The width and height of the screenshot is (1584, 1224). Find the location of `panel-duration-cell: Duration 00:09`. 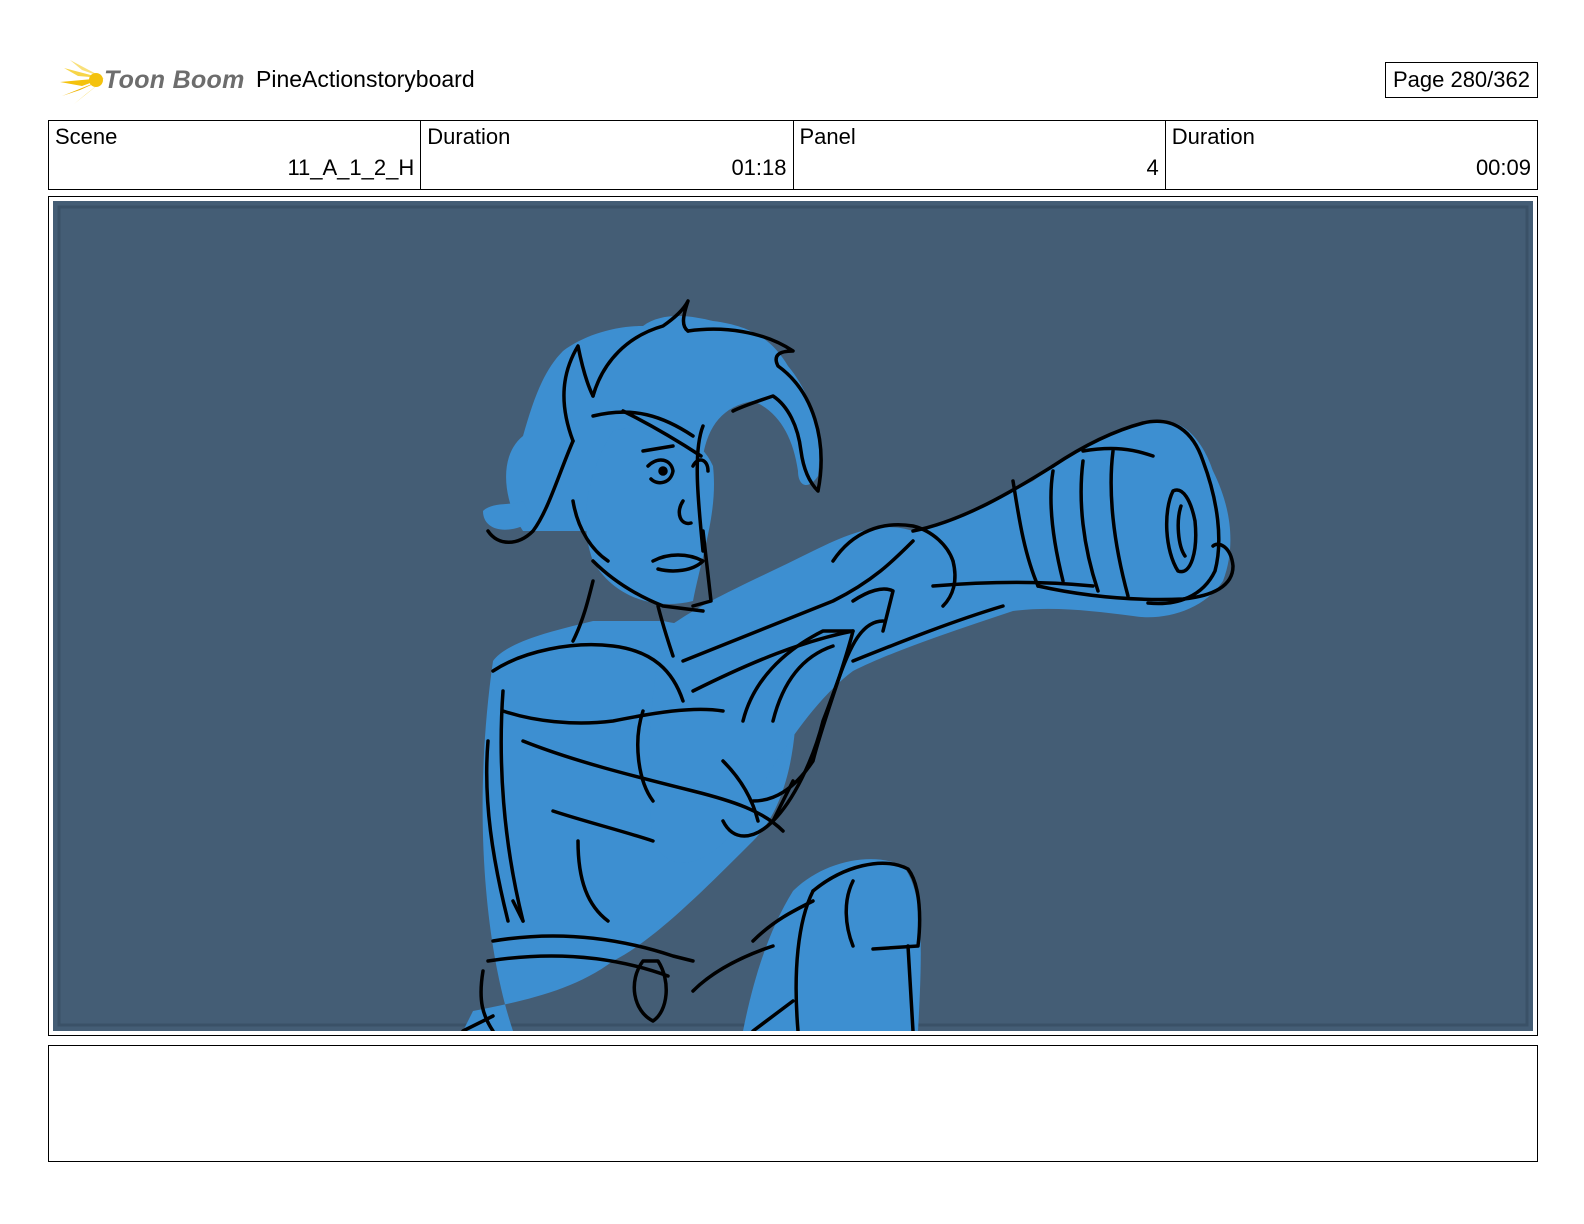

panel-duration-cell: Duration 00:09 is located at coordinates (1351, 155).